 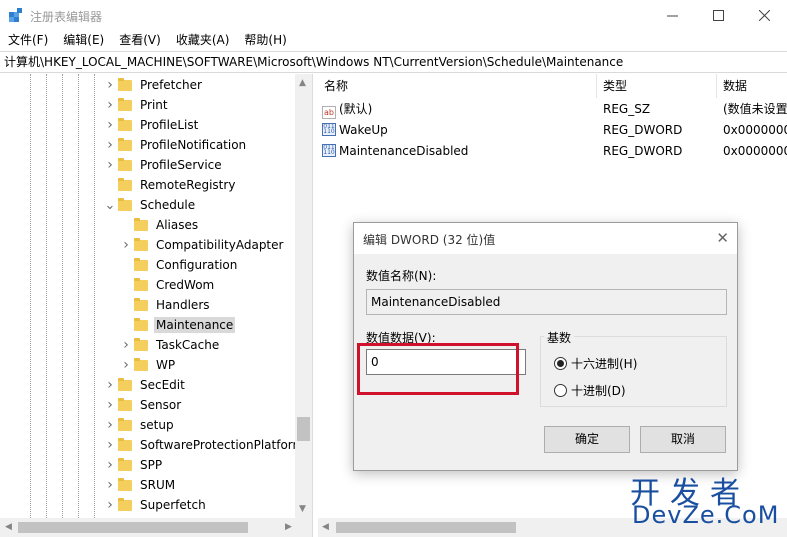 I want to click on list-hscroll-thumb, so click(x=426, y=527).